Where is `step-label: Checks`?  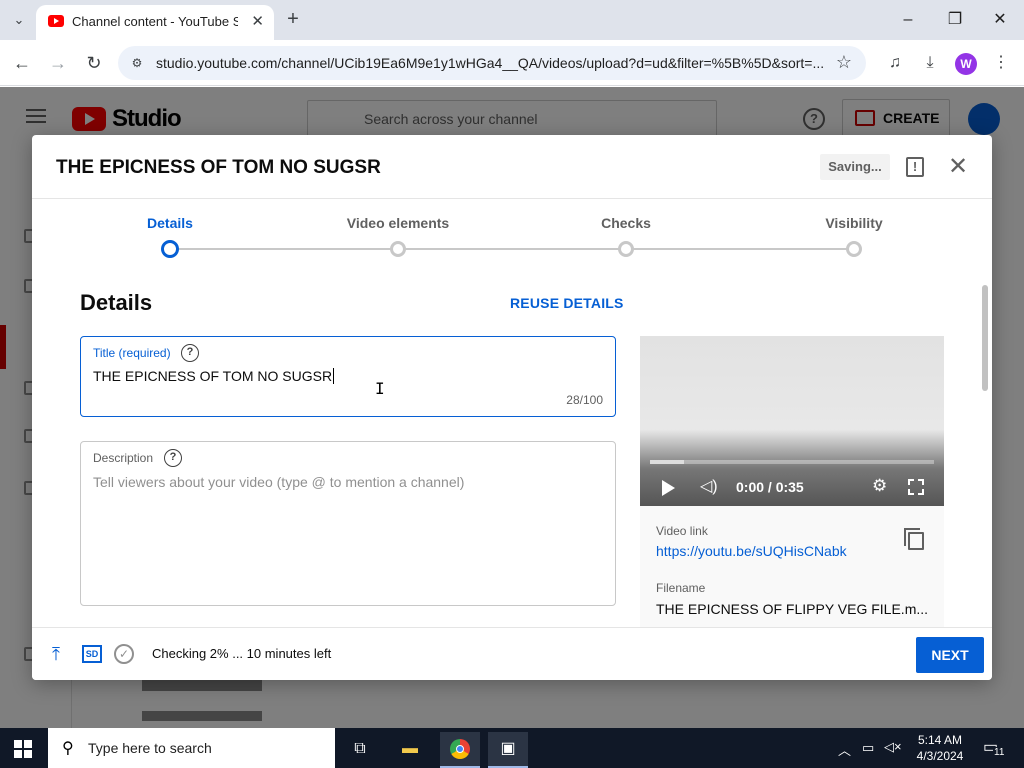
step-label: Checks is located at coordinates (626, 223).